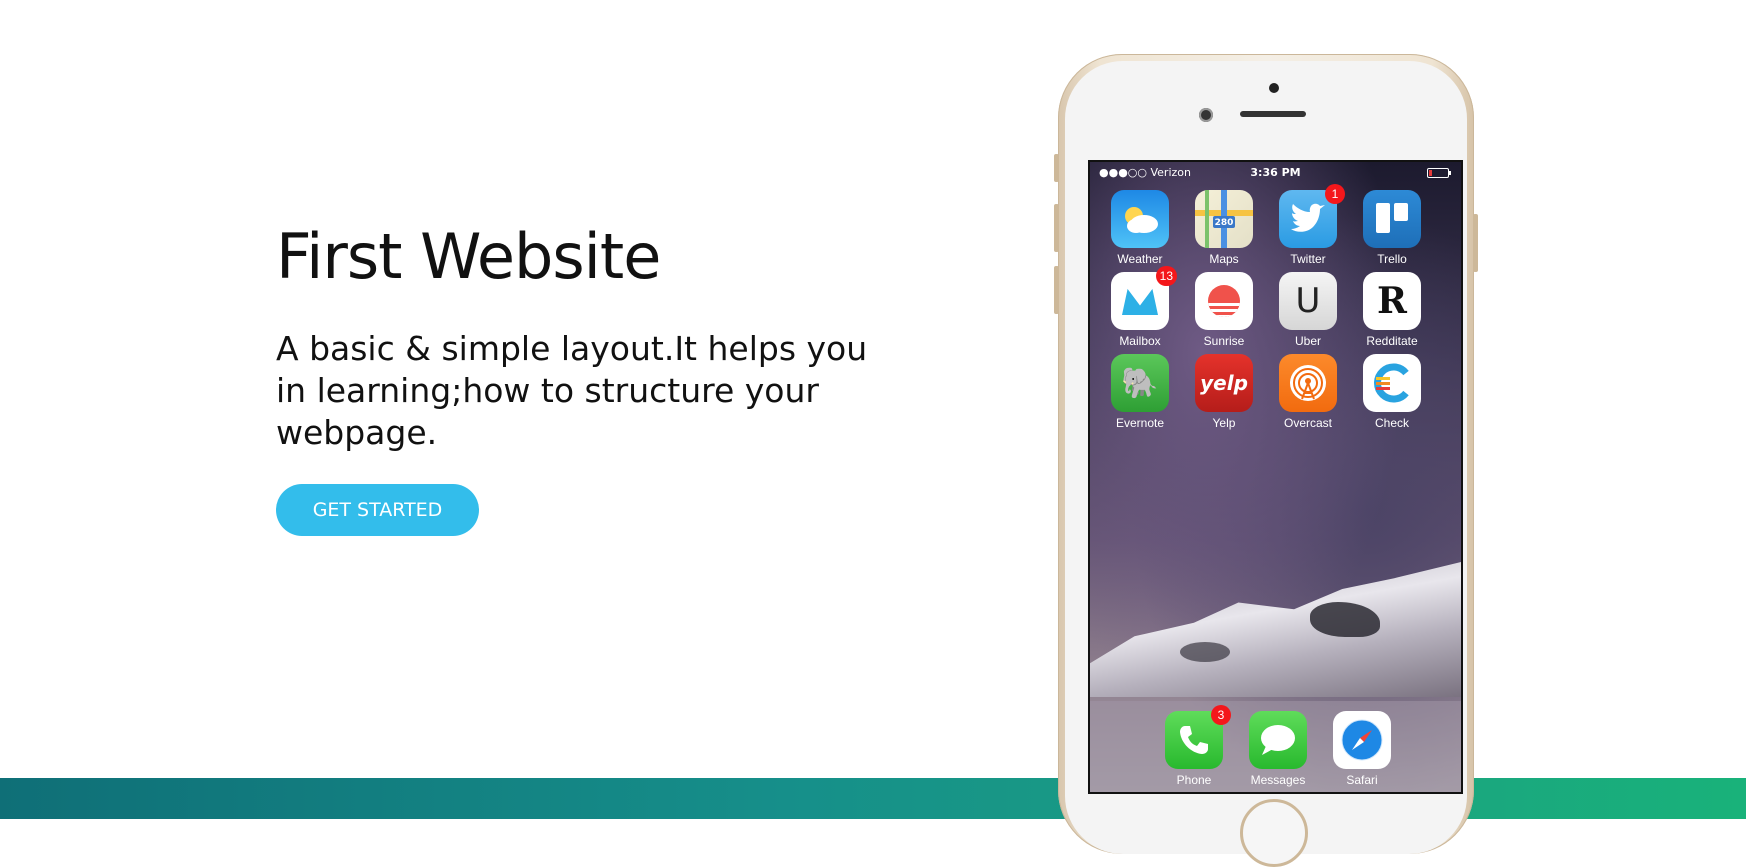 The height and width of the screenshot is (867, 1746). What do you see at coordinates (1392, 383) in the screenshot?
I see `check-icon` at bounding box center [1392, 383].